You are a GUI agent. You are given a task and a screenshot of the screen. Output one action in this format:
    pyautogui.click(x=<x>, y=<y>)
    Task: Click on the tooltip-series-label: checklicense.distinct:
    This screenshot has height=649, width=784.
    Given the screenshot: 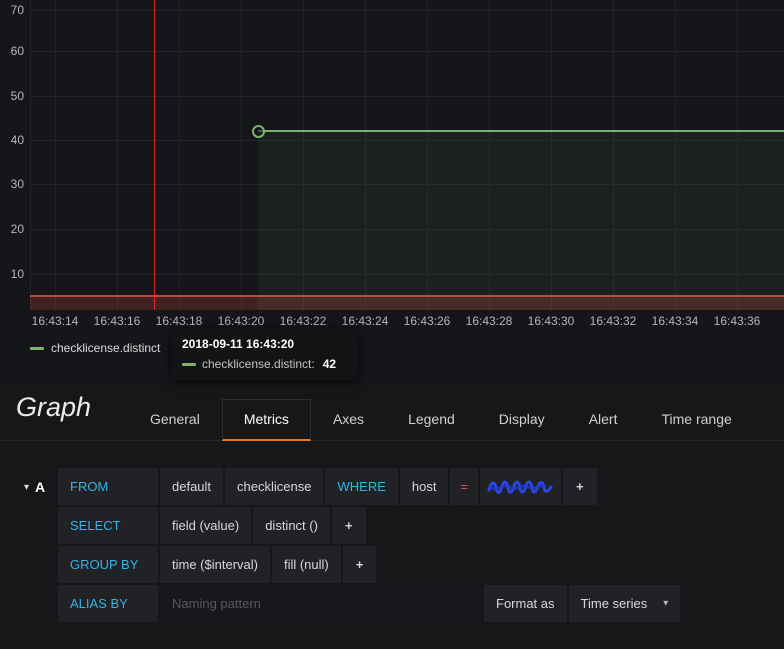 What is the action you would take?
    pyautogui.click(x=258, y=364)
    